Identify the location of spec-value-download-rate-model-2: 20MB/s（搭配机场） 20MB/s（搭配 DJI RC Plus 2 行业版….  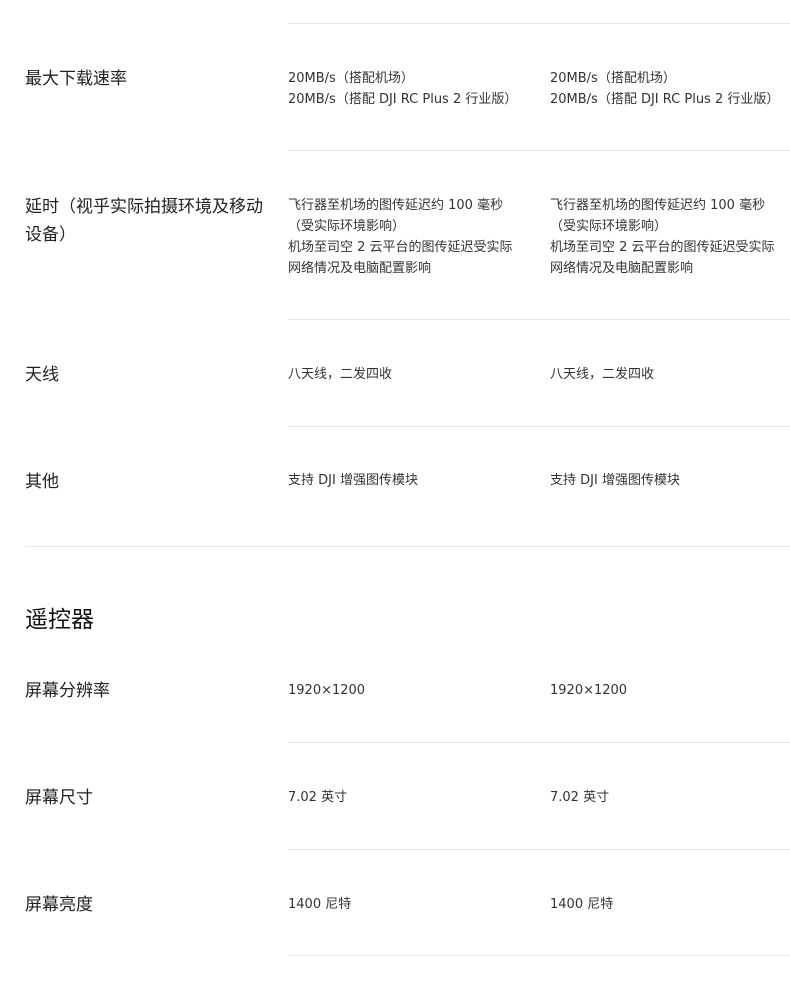
(670, 89).